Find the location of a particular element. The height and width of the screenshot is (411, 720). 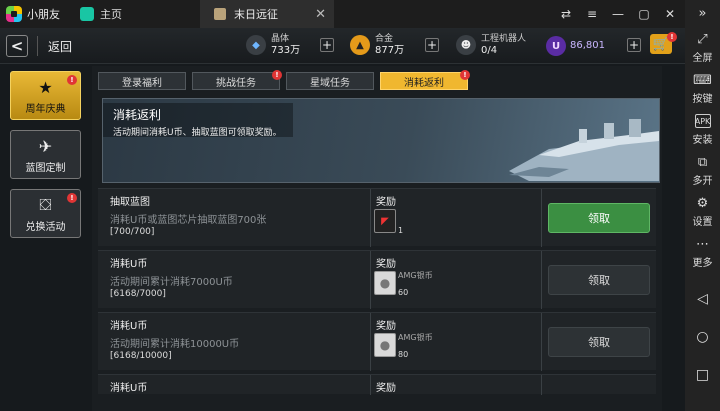

more-icon: ⋯ is located at coordinates (702, 244).